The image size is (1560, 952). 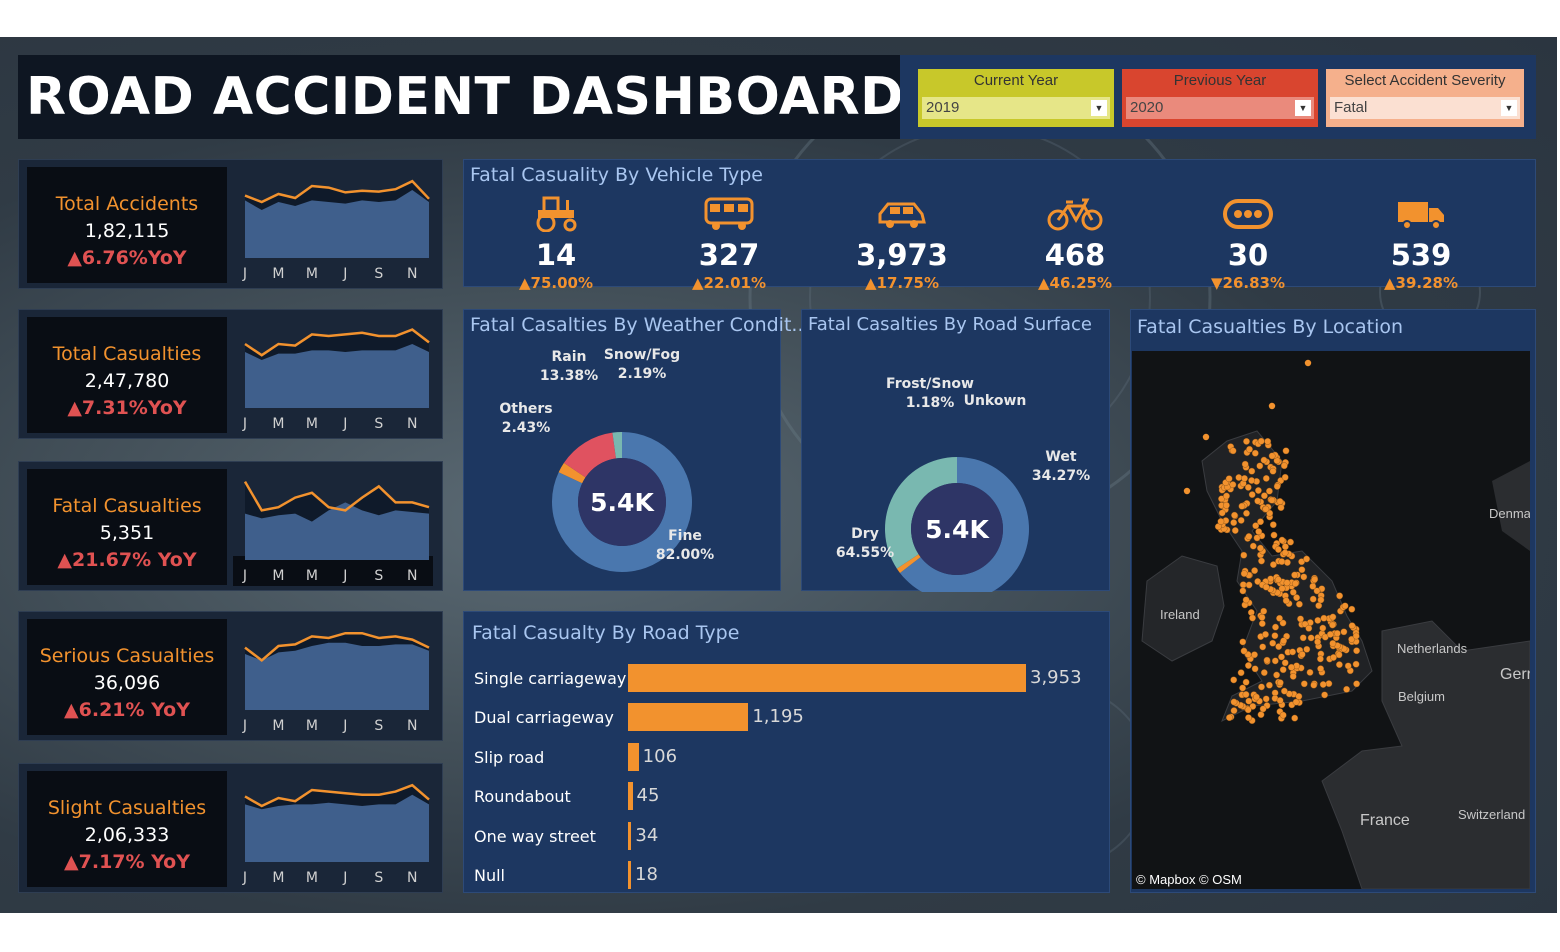 I want to click on road-type-label: Null, so click(x=489, y=875).